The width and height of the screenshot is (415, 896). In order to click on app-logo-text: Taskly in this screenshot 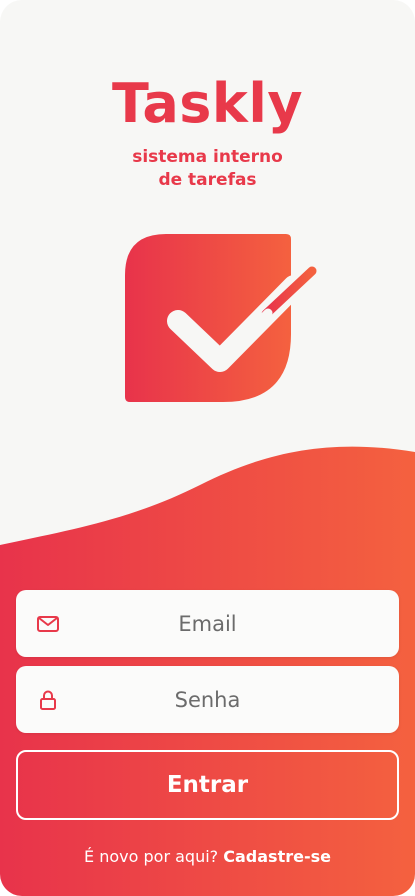, I will do `click(207, 103)`.